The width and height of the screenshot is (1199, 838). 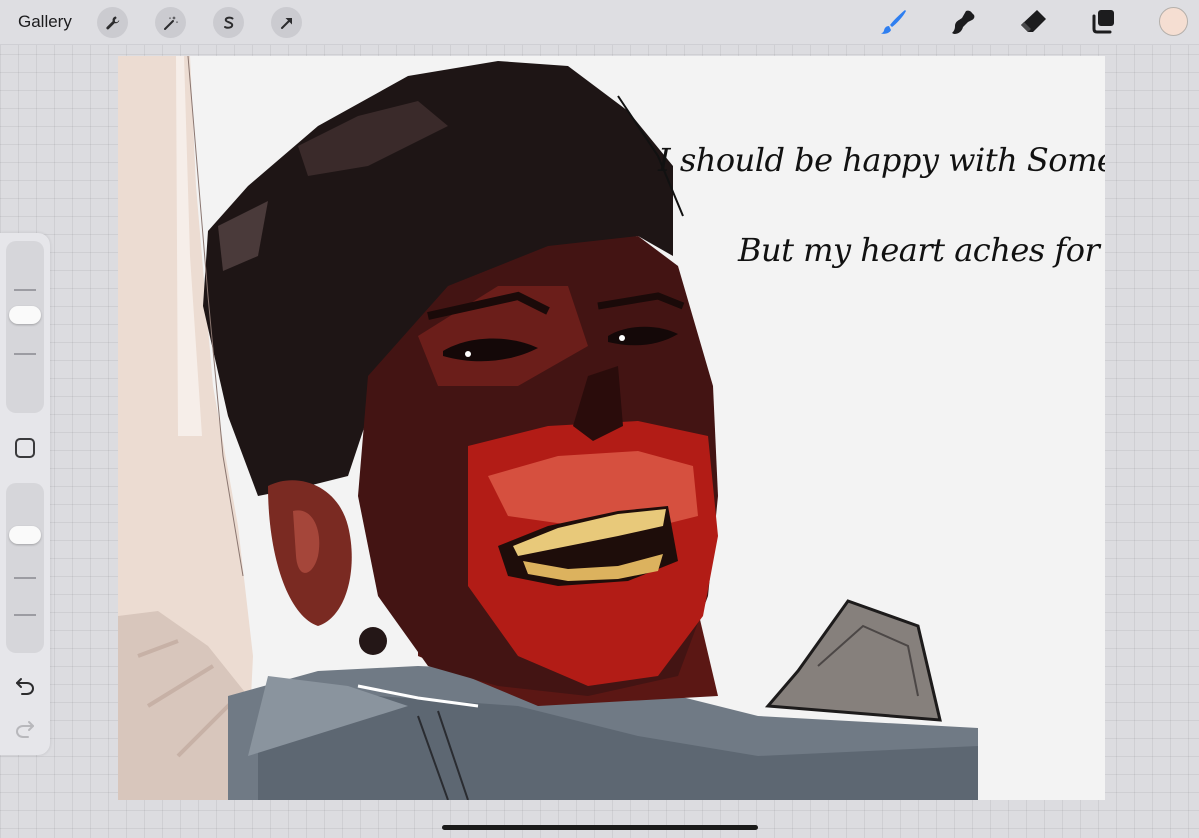 I want to click on top-toolbar: Gallery, so click(x=599, y=22).